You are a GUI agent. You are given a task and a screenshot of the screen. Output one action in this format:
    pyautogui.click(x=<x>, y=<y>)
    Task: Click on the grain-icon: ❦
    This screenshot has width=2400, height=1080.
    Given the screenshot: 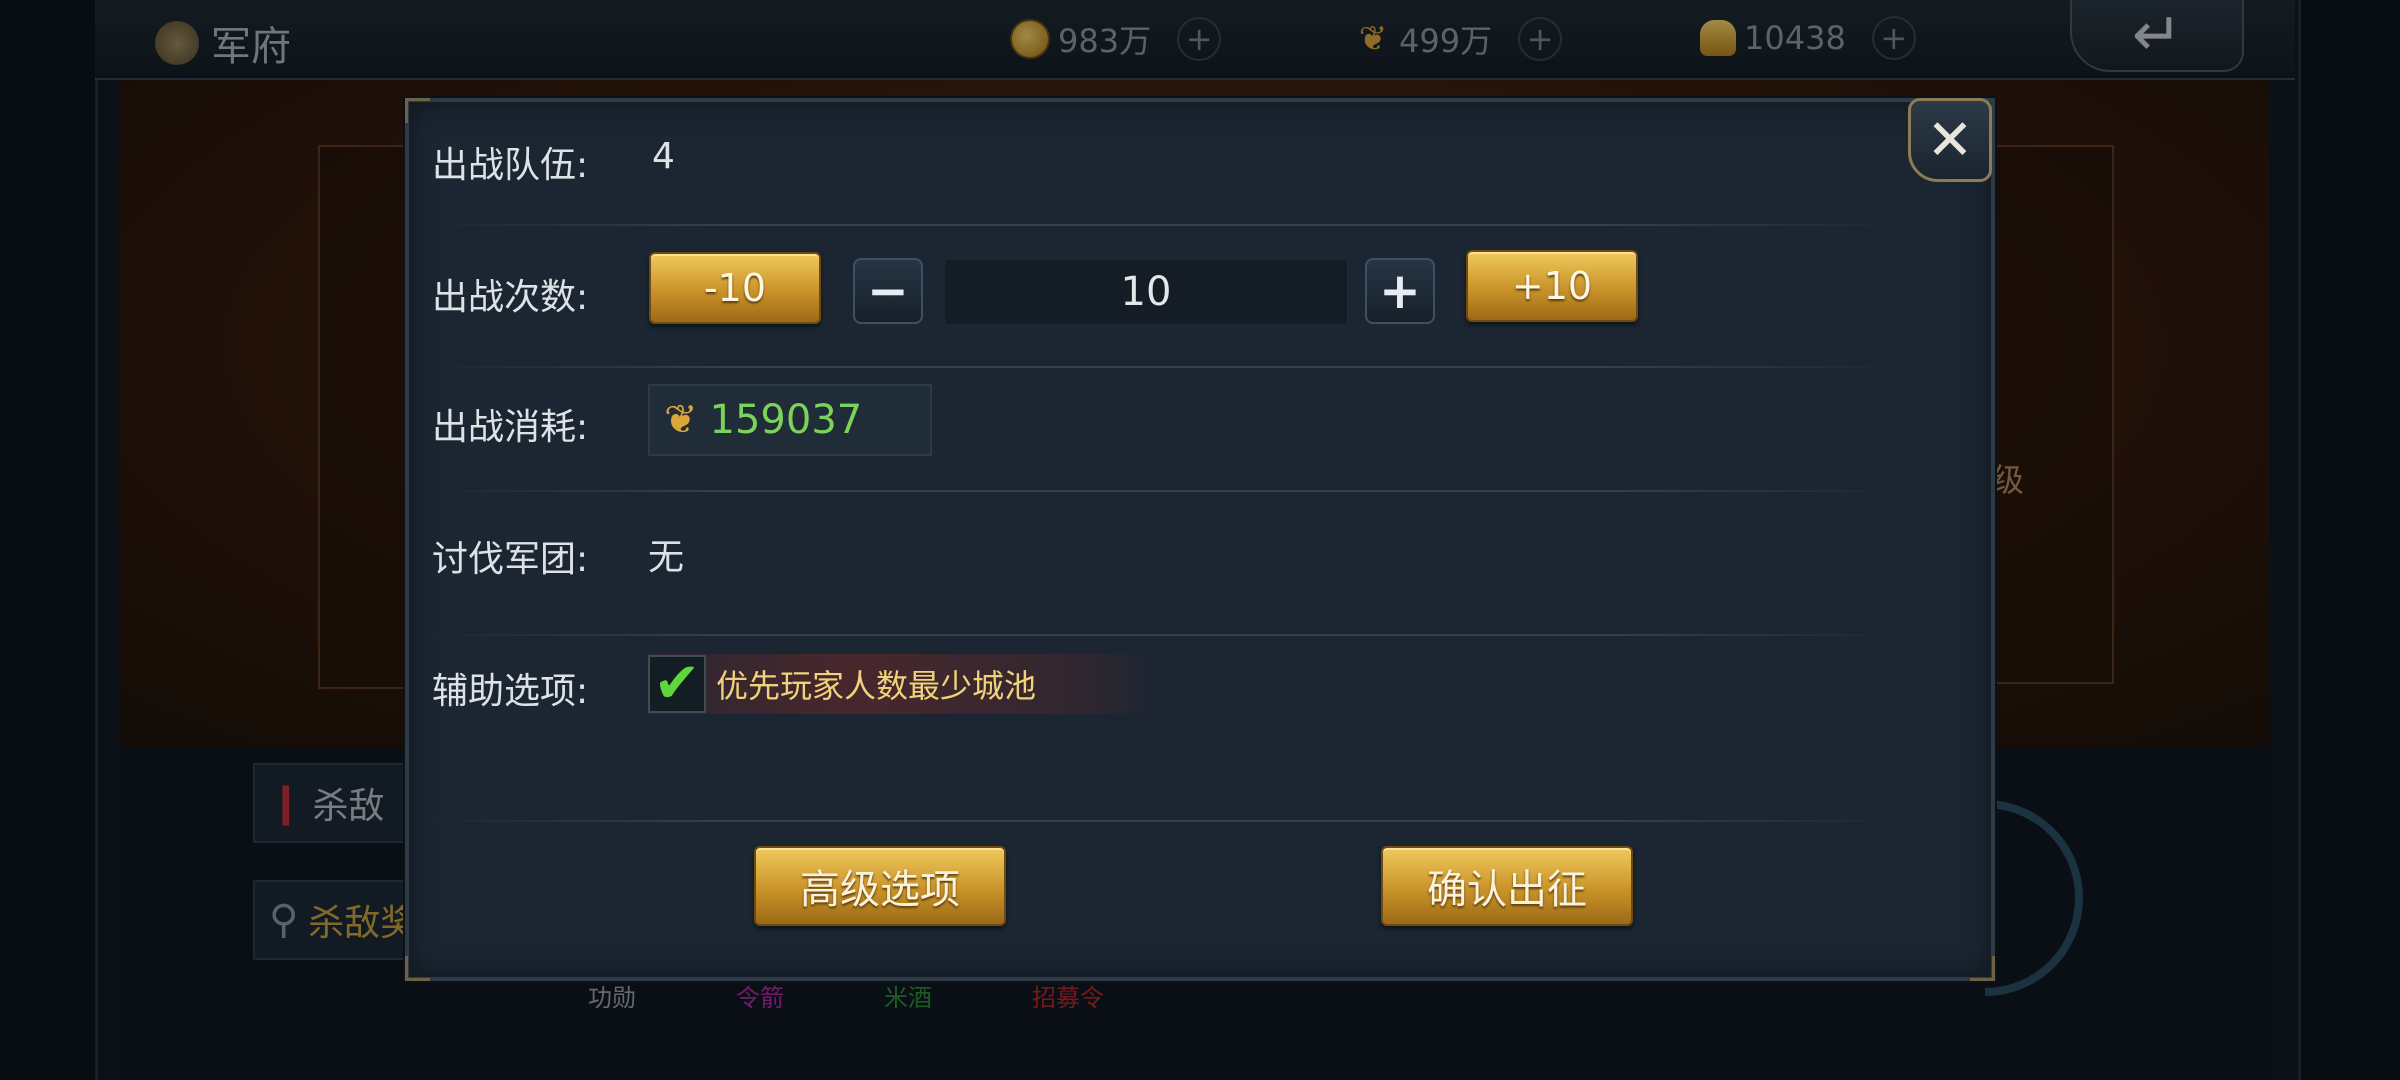 What is the action you would take?
    pyautogui.click(x=681, y=420)
    